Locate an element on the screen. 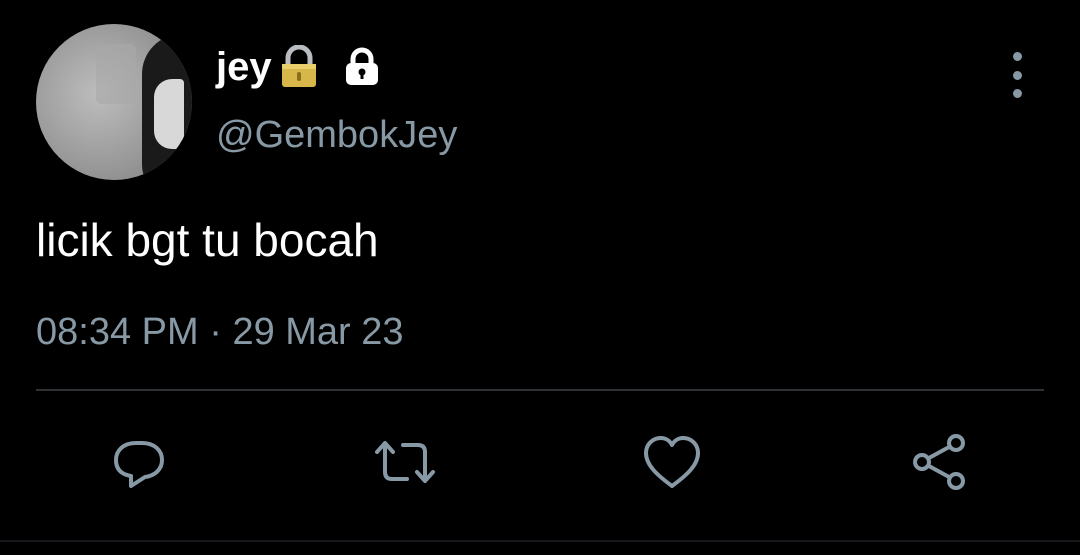 The image size is (1080, 555). reply-icon is located at coordinates (139, 464).